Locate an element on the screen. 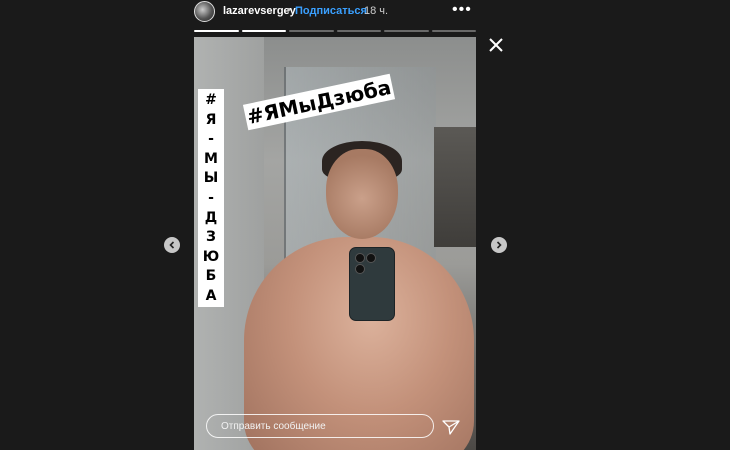 The image size is (730, 450). photo-shelf is located at coordinates (455, 187).